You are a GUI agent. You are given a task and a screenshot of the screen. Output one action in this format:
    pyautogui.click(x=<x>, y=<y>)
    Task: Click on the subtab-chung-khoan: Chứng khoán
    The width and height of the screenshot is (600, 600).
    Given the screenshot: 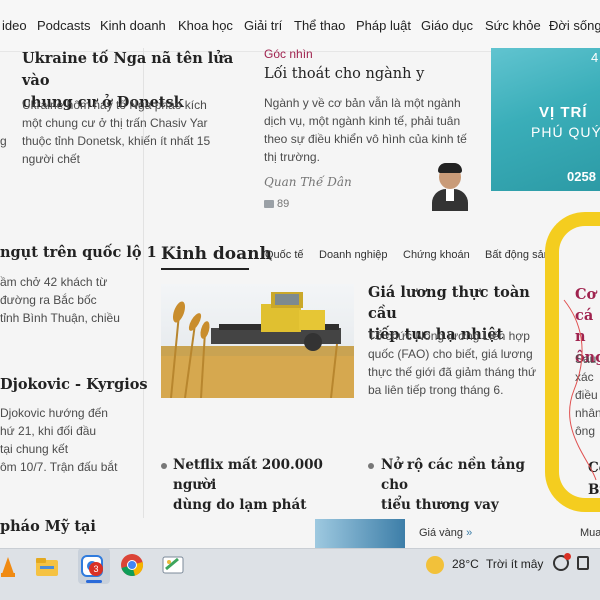 What is the action you would take?
    pyautogui.click(x=436, y=255)
    